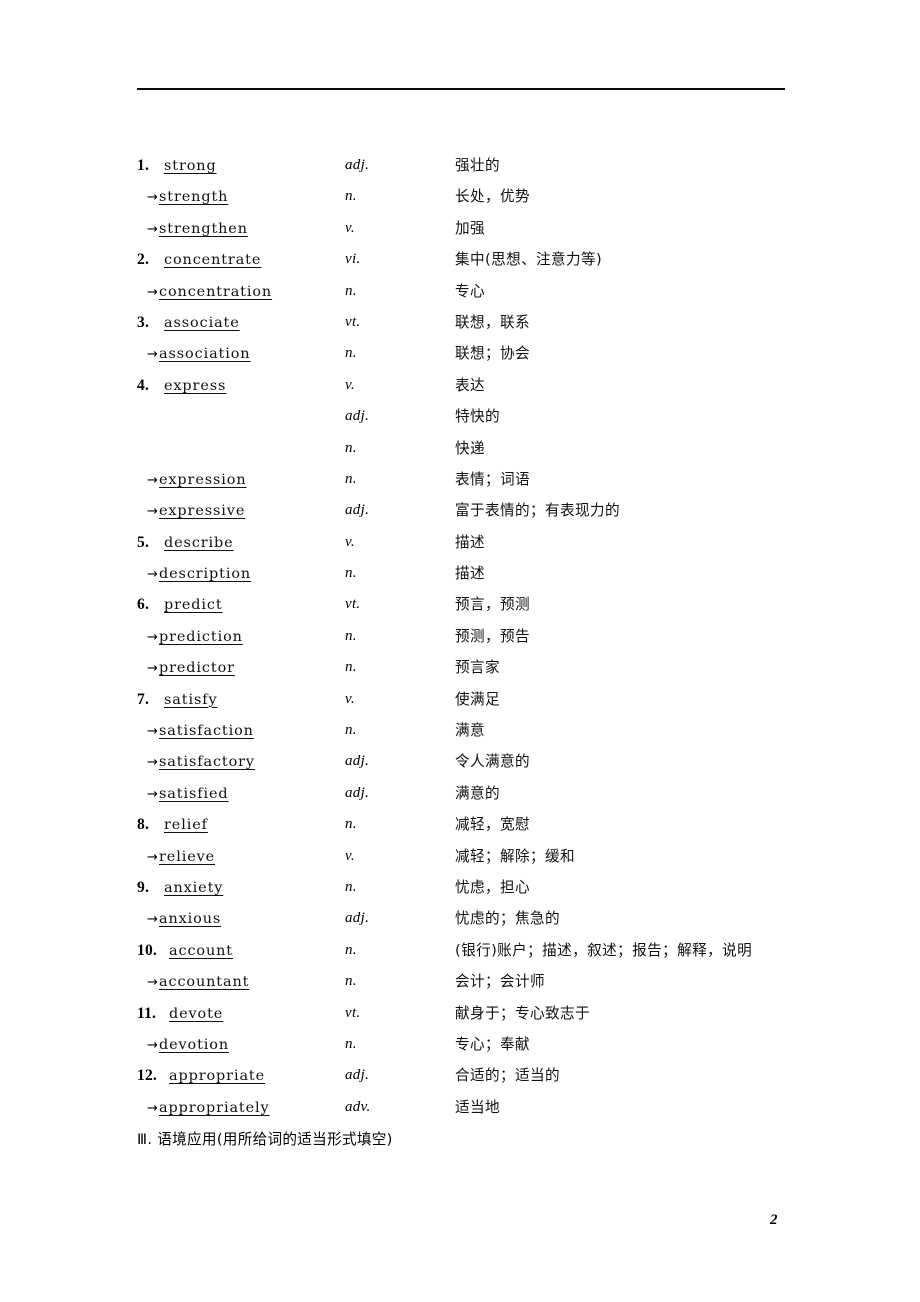 The width and height of the screenshot is (920, 1302). I want to click on item-number: 7., so click(143, 699).